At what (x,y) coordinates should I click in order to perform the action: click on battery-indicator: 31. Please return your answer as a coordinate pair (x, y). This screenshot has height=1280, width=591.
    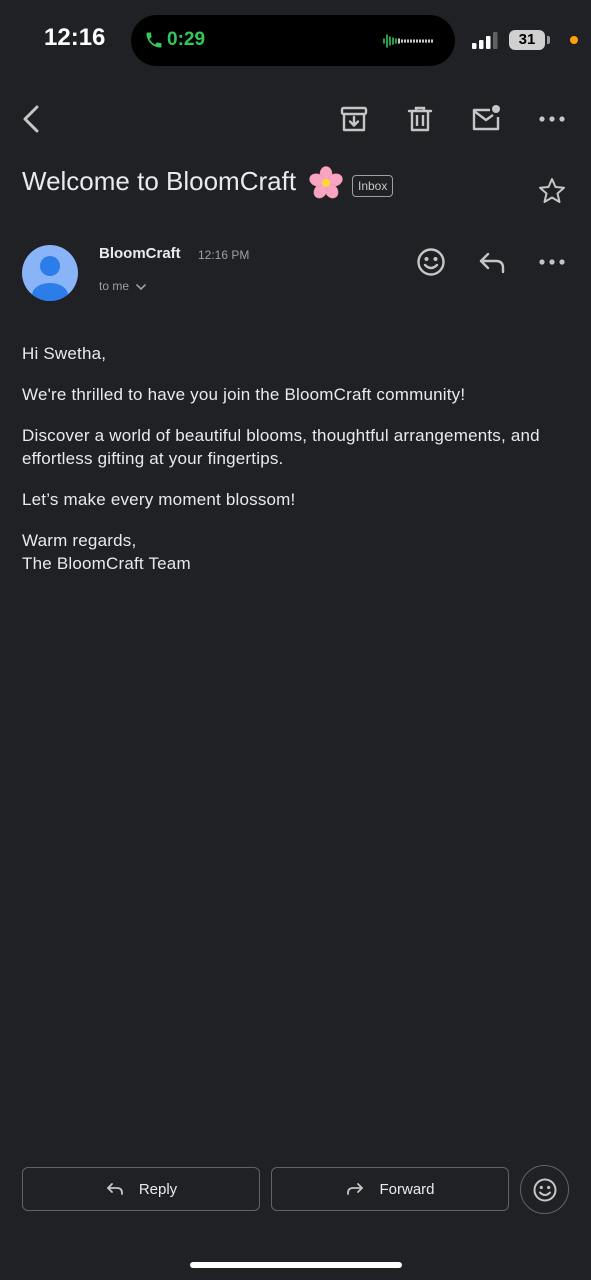
    Looking at the image, I should click on (527, 40).